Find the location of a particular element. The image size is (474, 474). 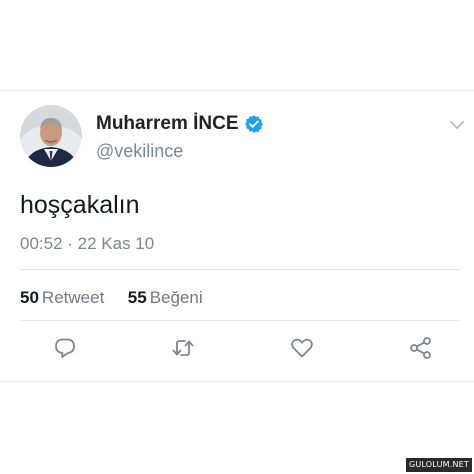

retweet-count: 50 is located at coordinates (29, 297).